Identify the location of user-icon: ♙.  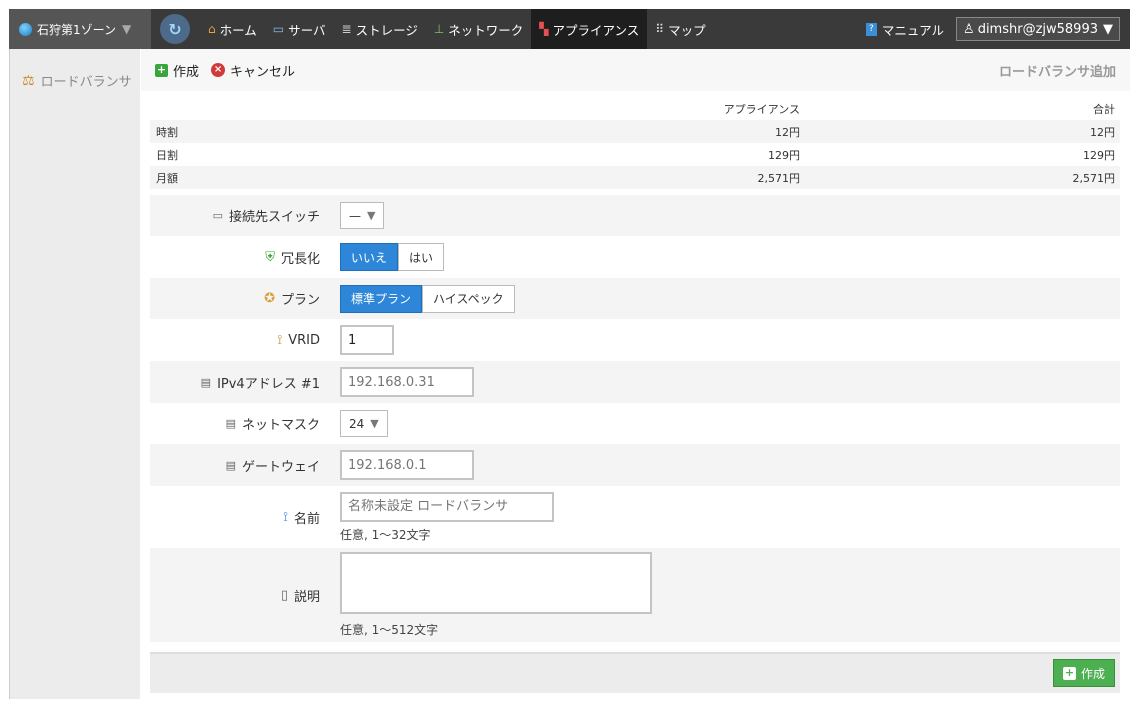
(969, 29).